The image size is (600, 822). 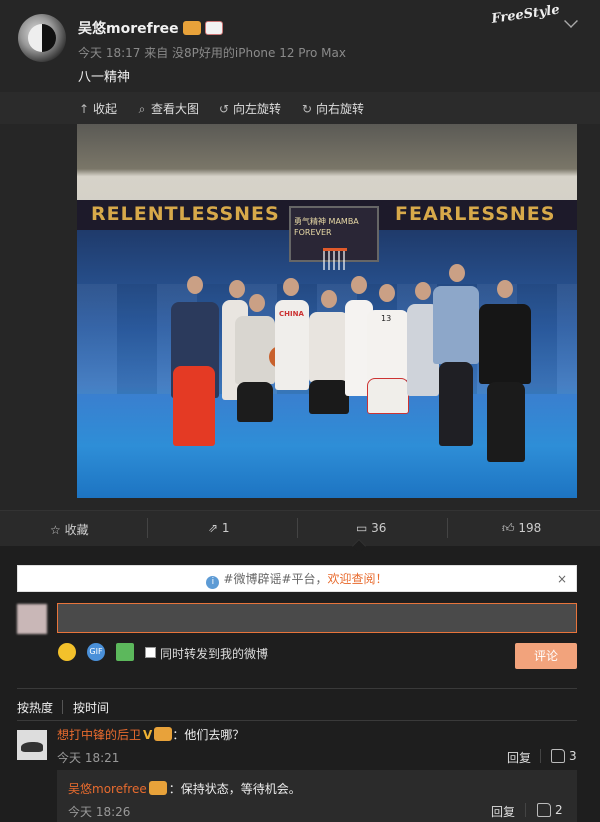 I want to click on collapse-label: 收起, so click(x=105, y=109).